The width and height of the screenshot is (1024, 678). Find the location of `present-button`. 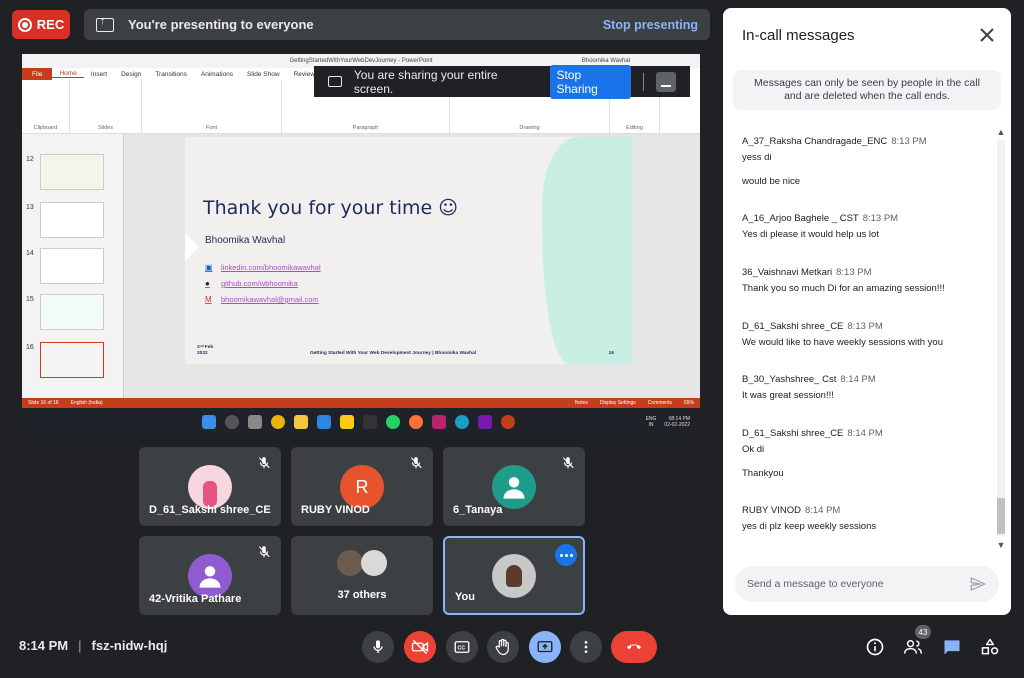

present-button is located at coordinates (545, 647).